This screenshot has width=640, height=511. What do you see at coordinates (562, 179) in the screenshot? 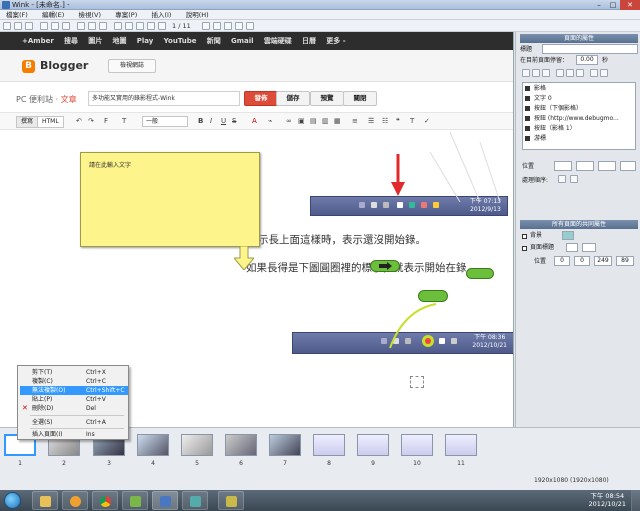
I see `order-up-icon` at bounding box center [562, 179].